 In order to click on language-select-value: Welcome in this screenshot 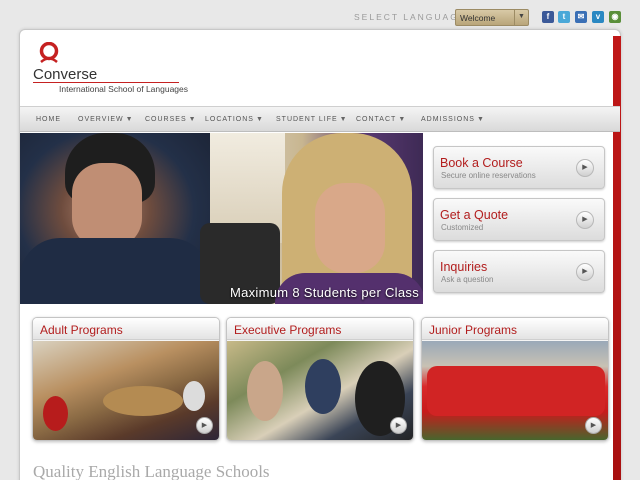, I will do `click(478, 18)`.